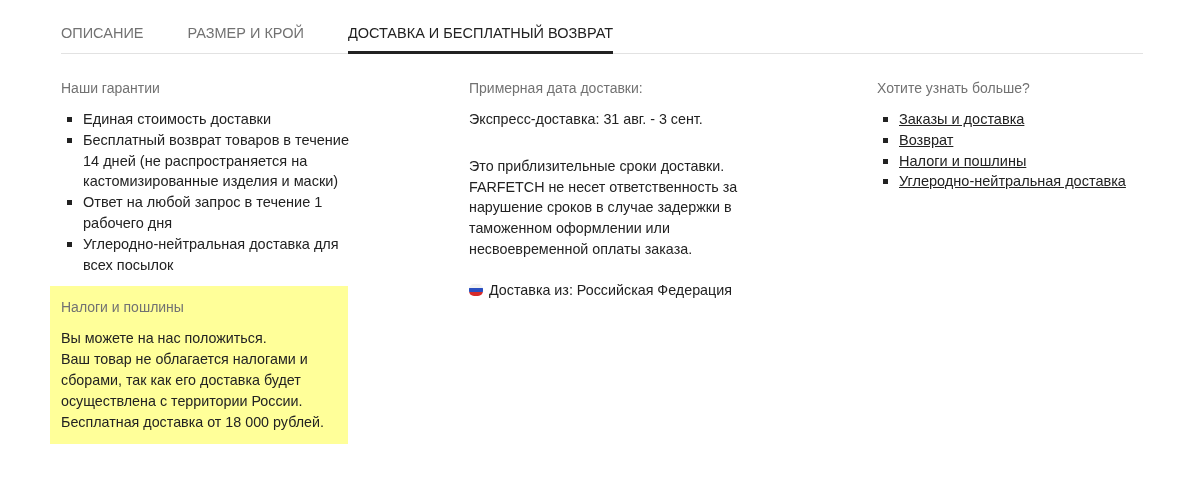 The width and height of the screenshot is (1200, 486). What do you see at coordinates (926, 140) in the screenshot?
I see `link: Возврат` at bounding box center [926, 140].